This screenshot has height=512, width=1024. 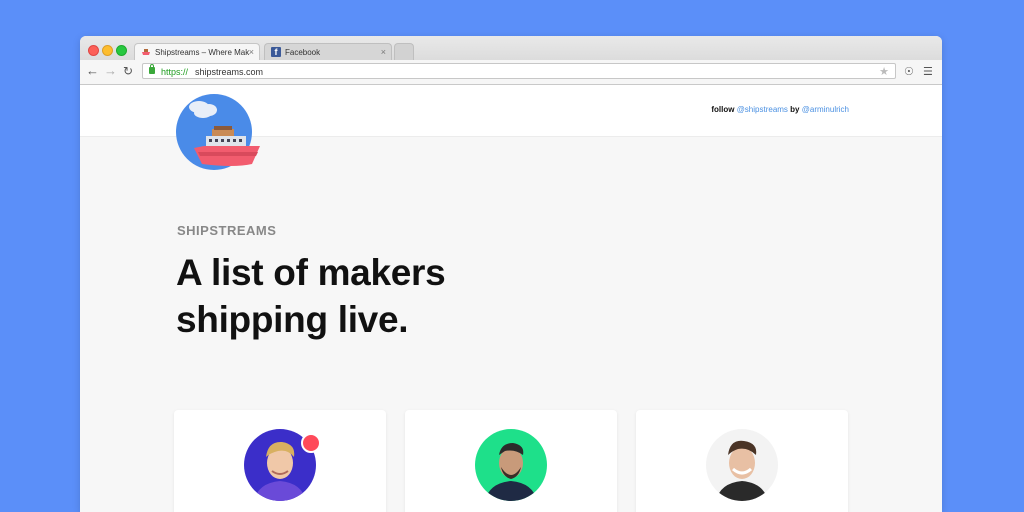 I want to click on address-bar: https:// shipstreams.com ★, so click(x=519, y=71).